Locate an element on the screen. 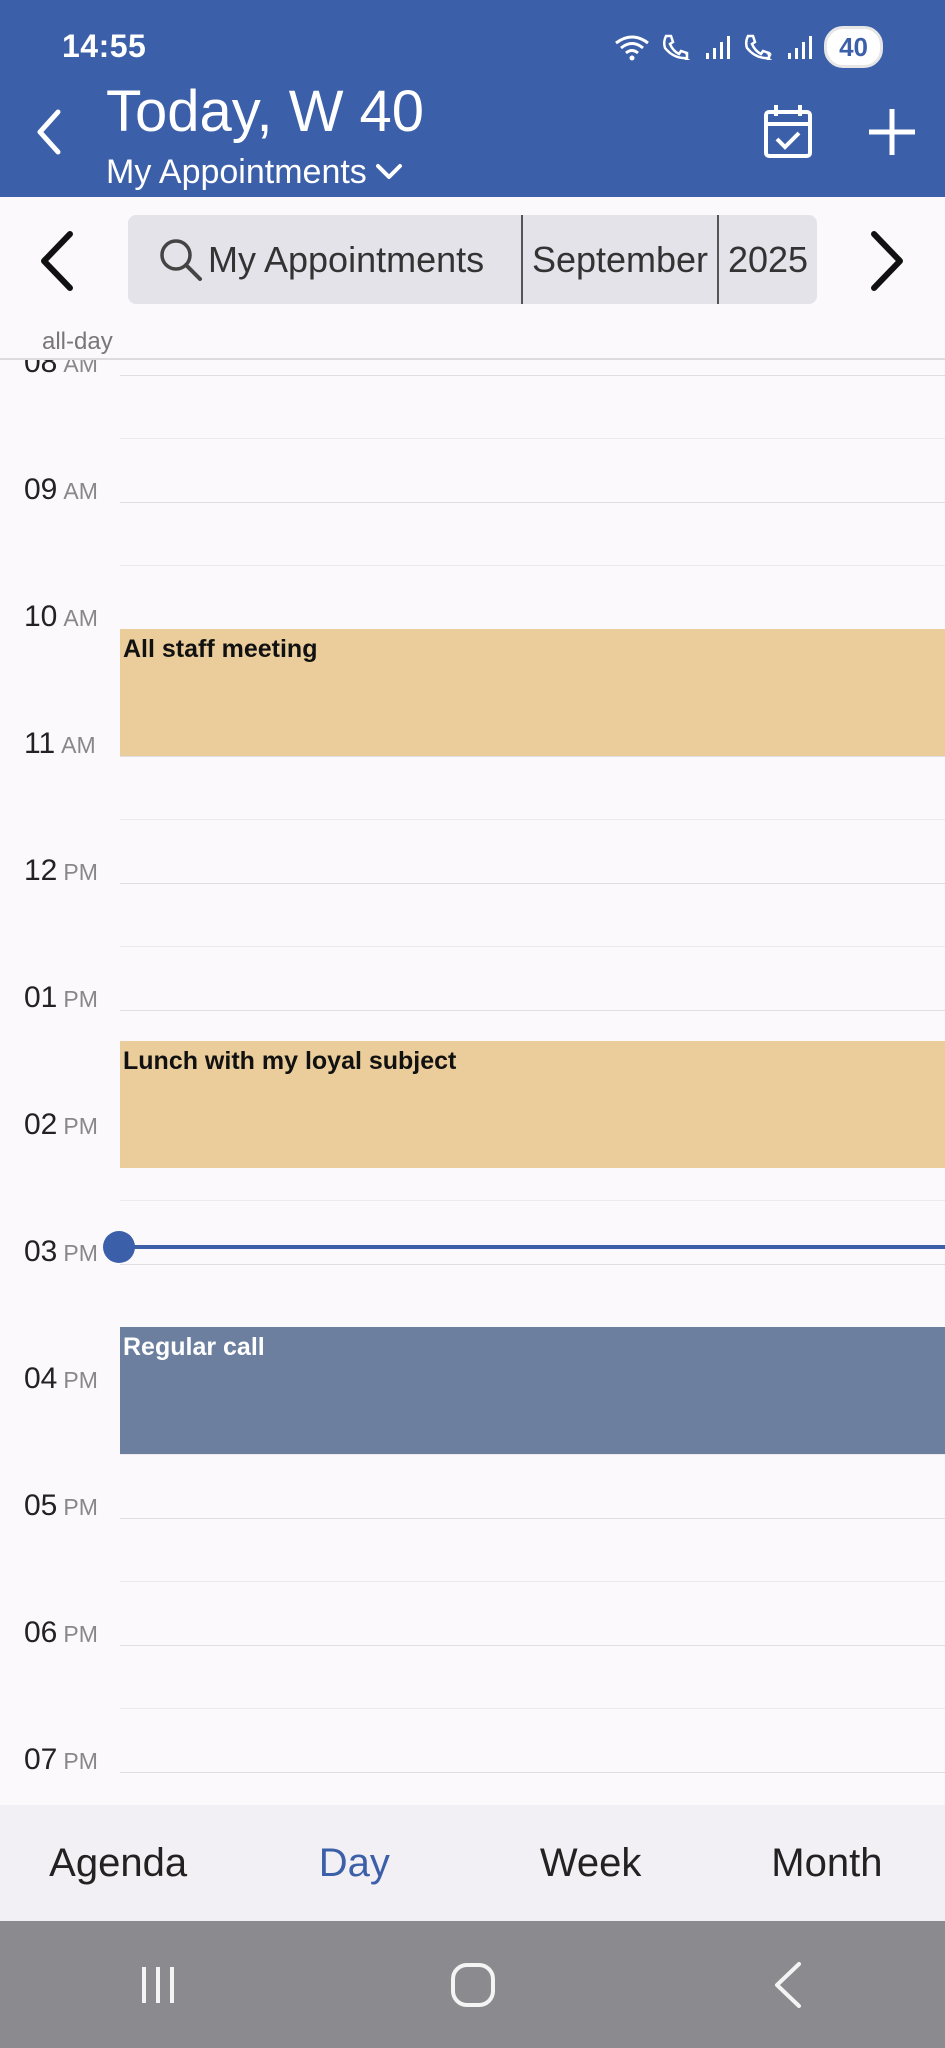 The image size is (945, 2048). current-time-line is located at coordinates (531, 1247).